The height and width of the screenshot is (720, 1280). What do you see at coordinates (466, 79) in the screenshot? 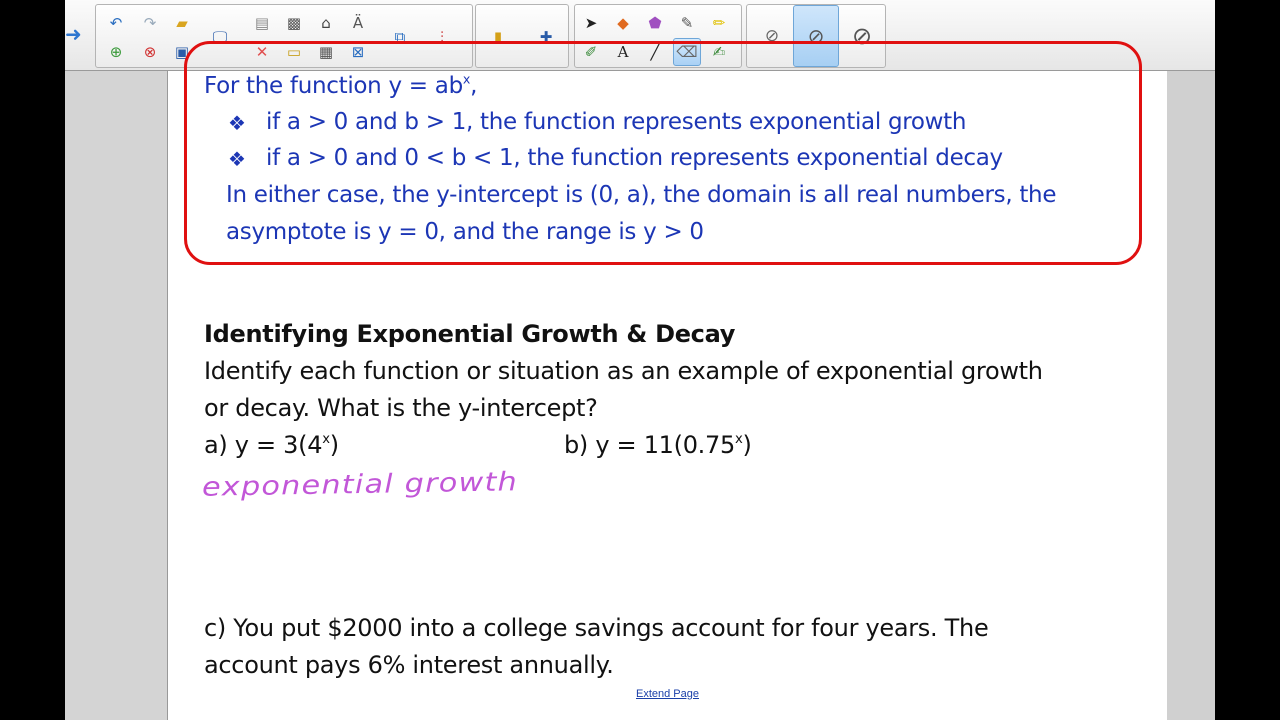
I see `box-line-1-exponent: x` at bounding box center [466, 79].